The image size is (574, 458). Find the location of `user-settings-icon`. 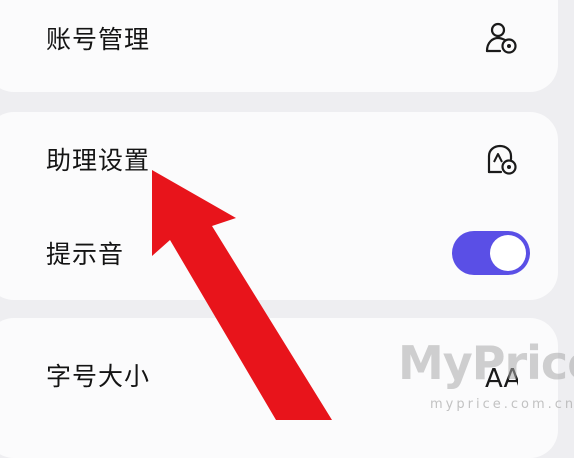

user-settings-icon is located at coordinates (501, 38).